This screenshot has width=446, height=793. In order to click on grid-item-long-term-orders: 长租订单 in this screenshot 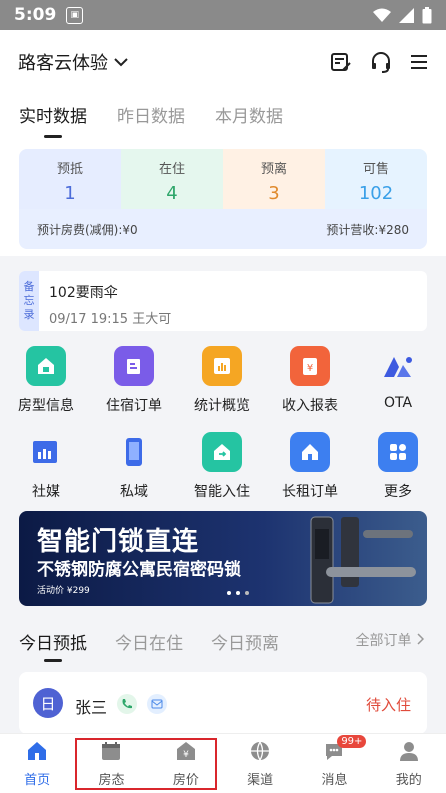, I will do `click(310, 466)`.